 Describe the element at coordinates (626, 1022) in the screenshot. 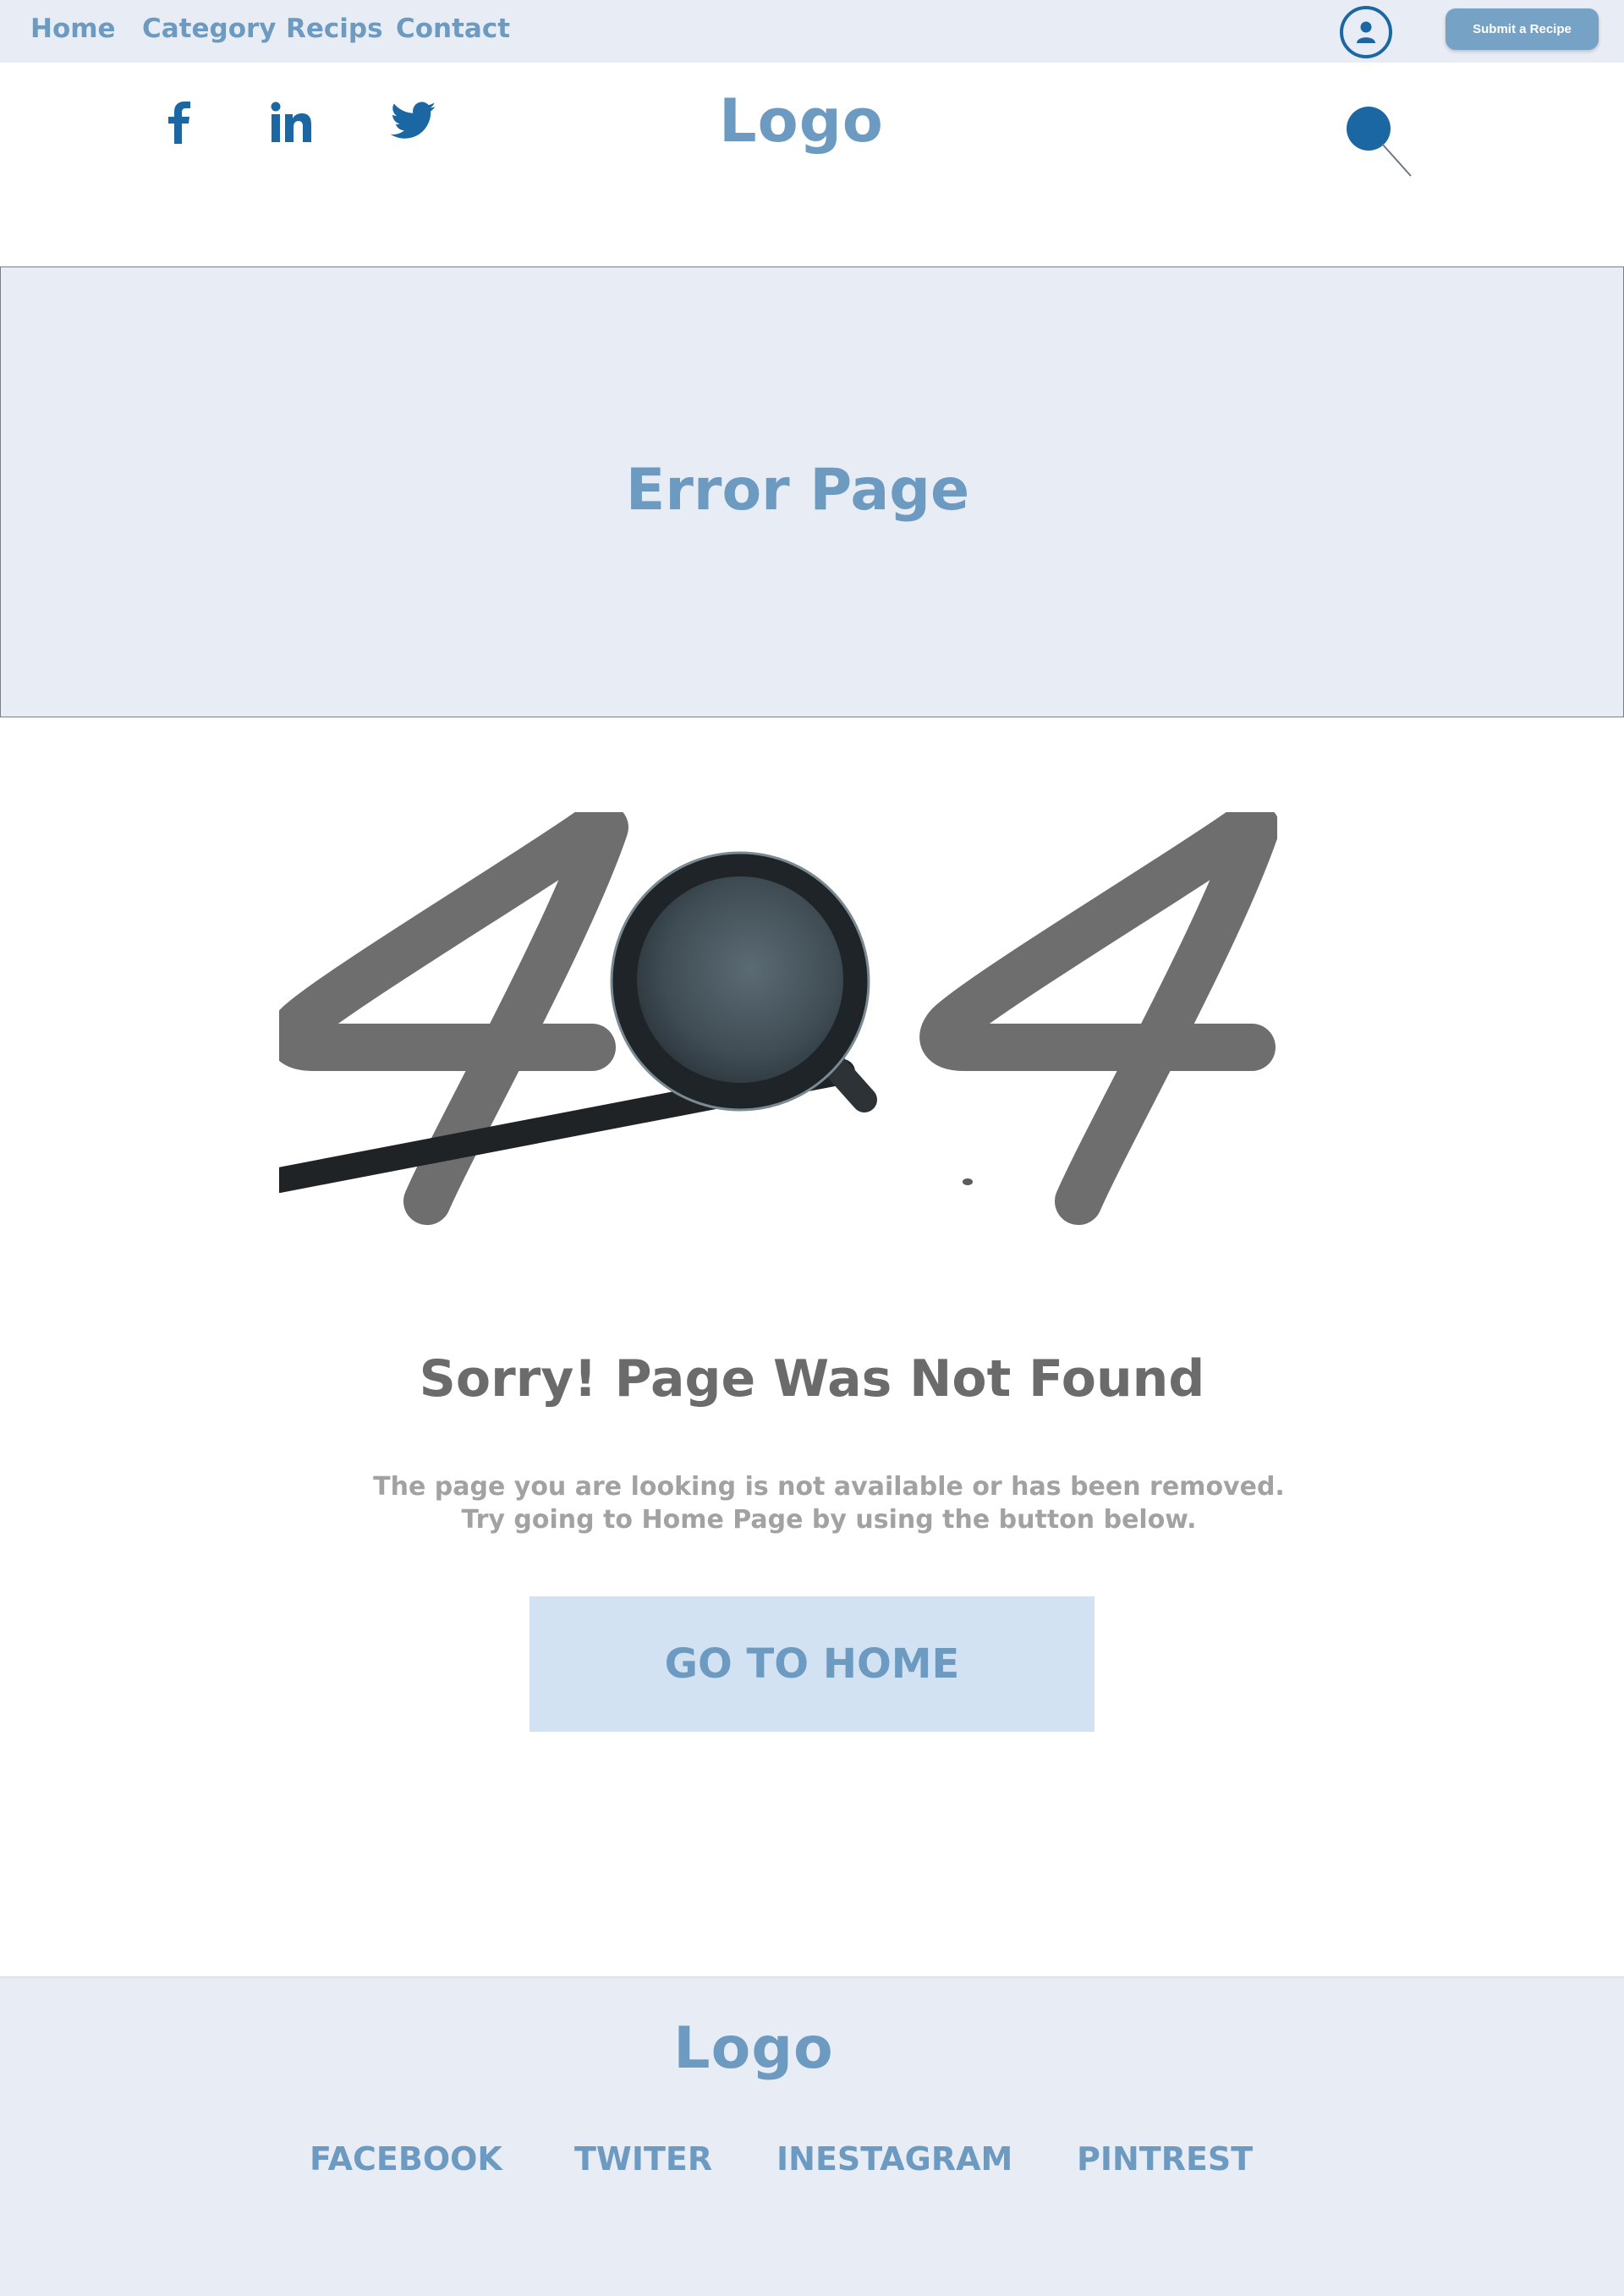

I see `frying-pan` at that location.